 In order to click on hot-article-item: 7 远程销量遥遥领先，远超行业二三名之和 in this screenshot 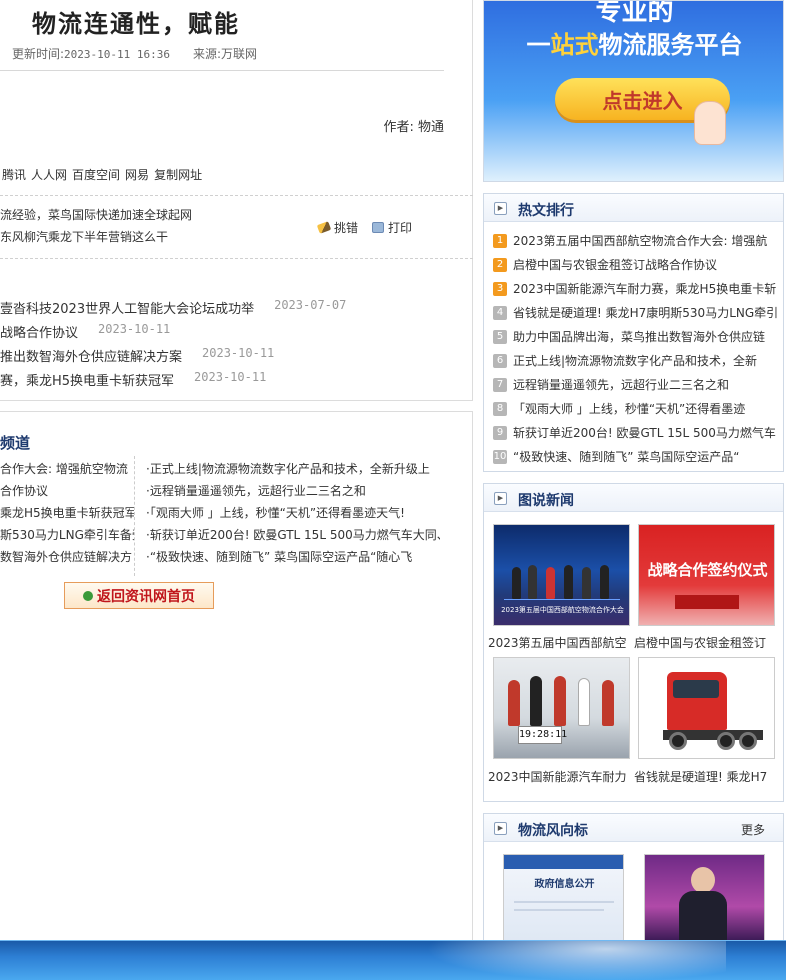, I will do `click(635, 384)`.